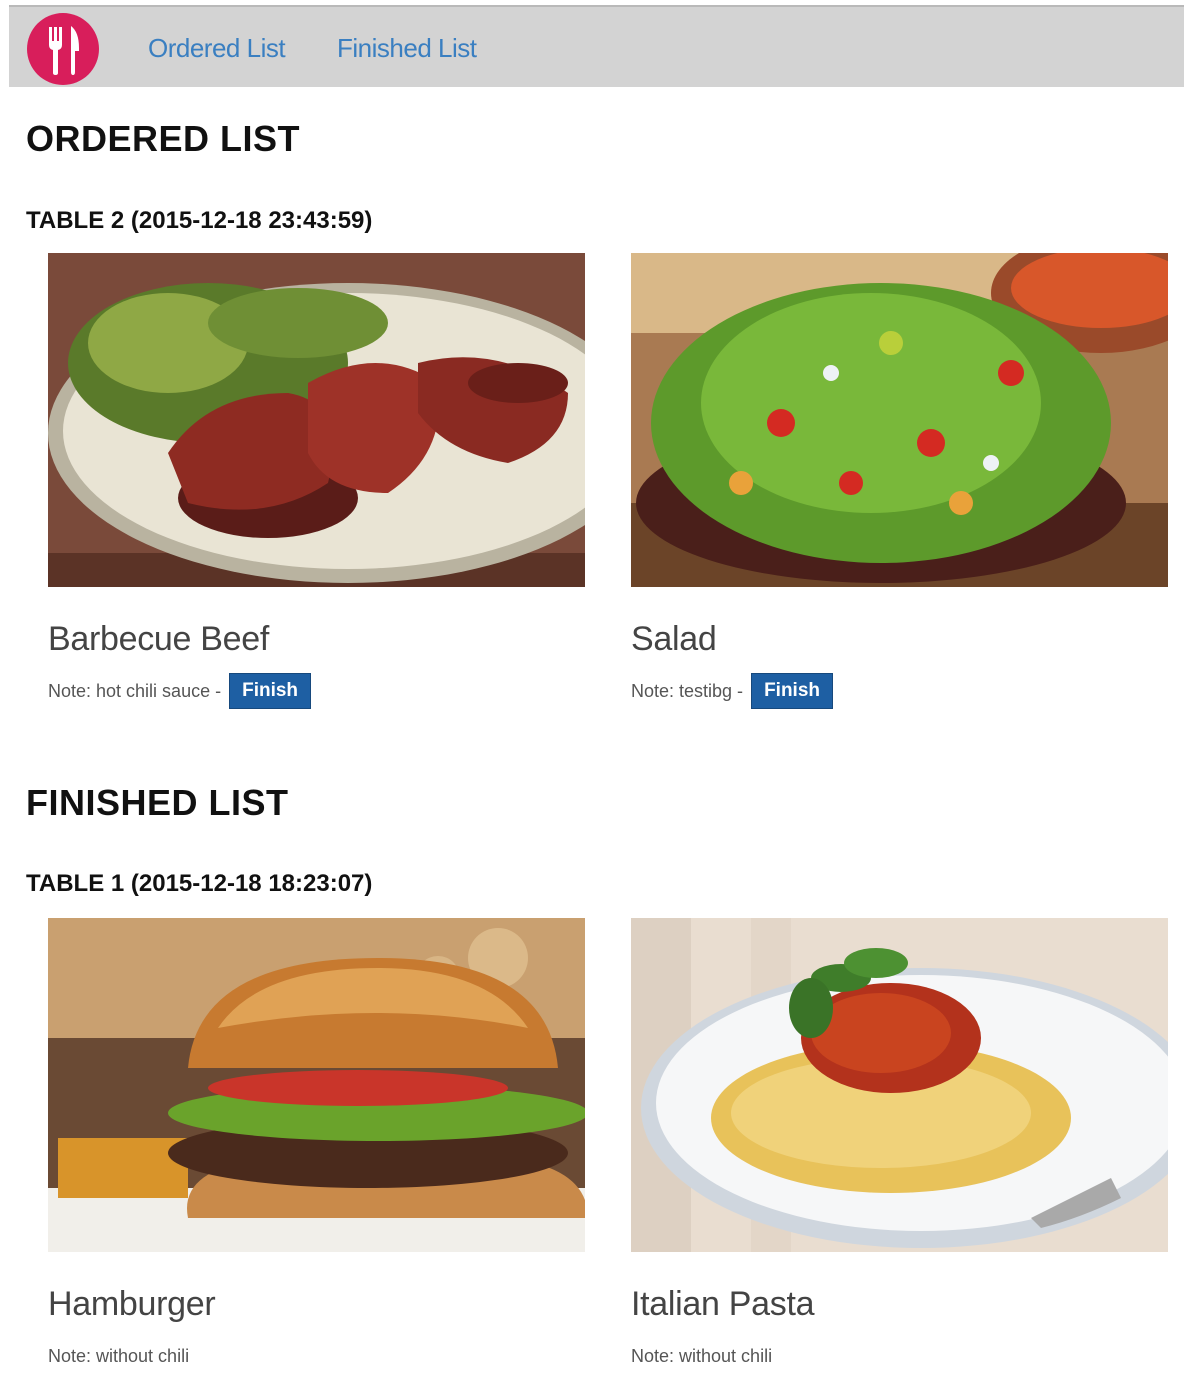  I want to click on ordered-table-label: TABLE 2 (2015-12-18 23:43:59), so click(199, 220).